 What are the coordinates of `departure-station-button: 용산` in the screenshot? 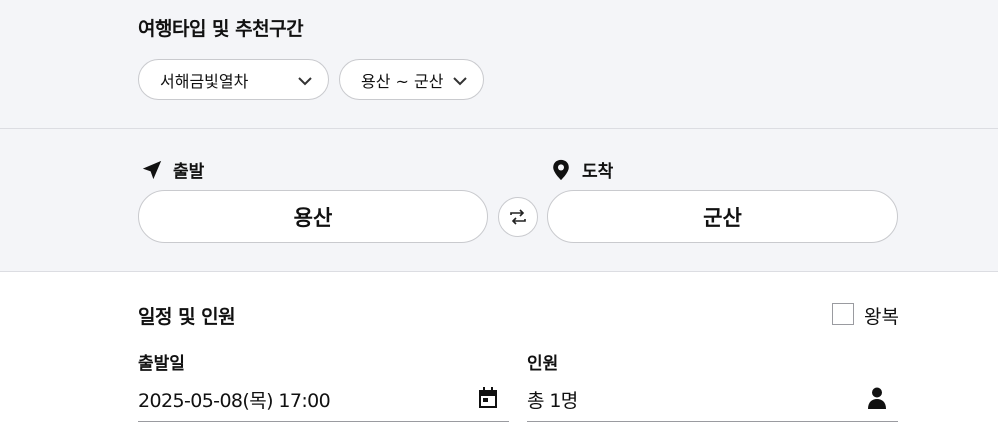 It's located at (313, 216).